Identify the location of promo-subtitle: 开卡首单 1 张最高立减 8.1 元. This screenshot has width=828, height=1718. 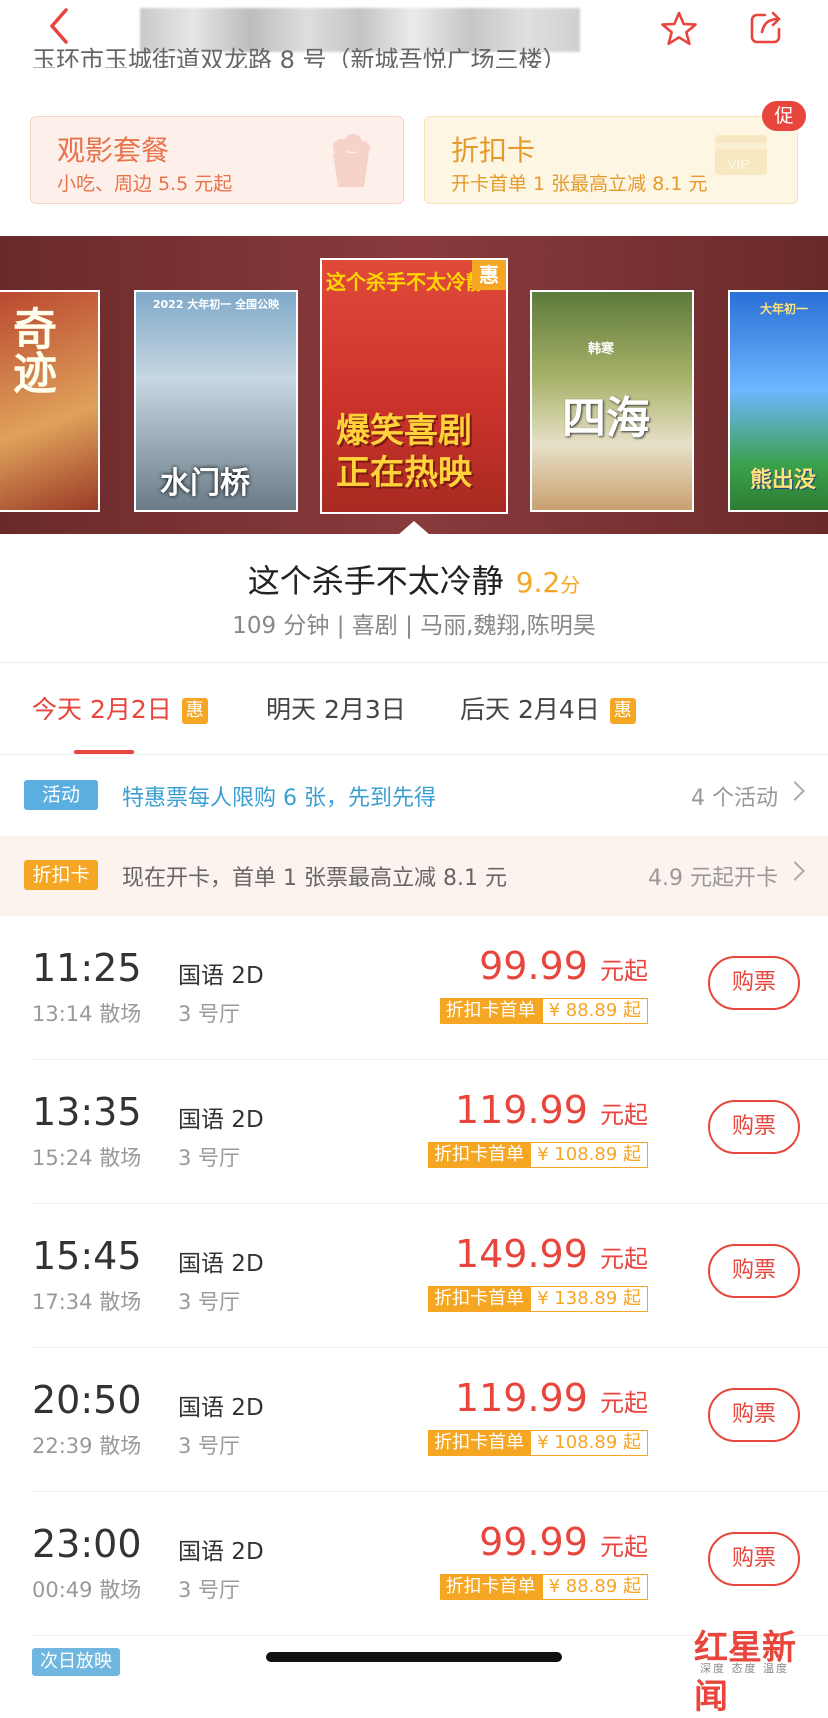
(579, 184).